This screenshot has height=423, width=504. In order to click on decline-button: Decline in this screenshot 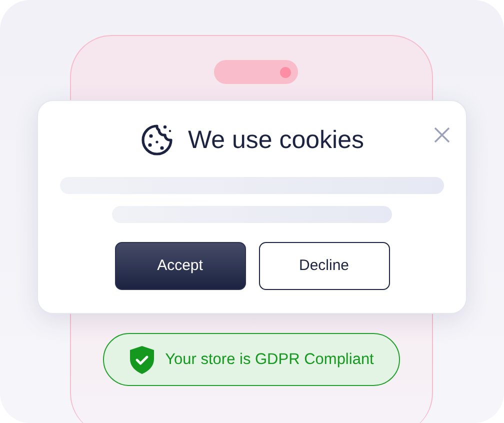, I will do `click(324, 266)`.